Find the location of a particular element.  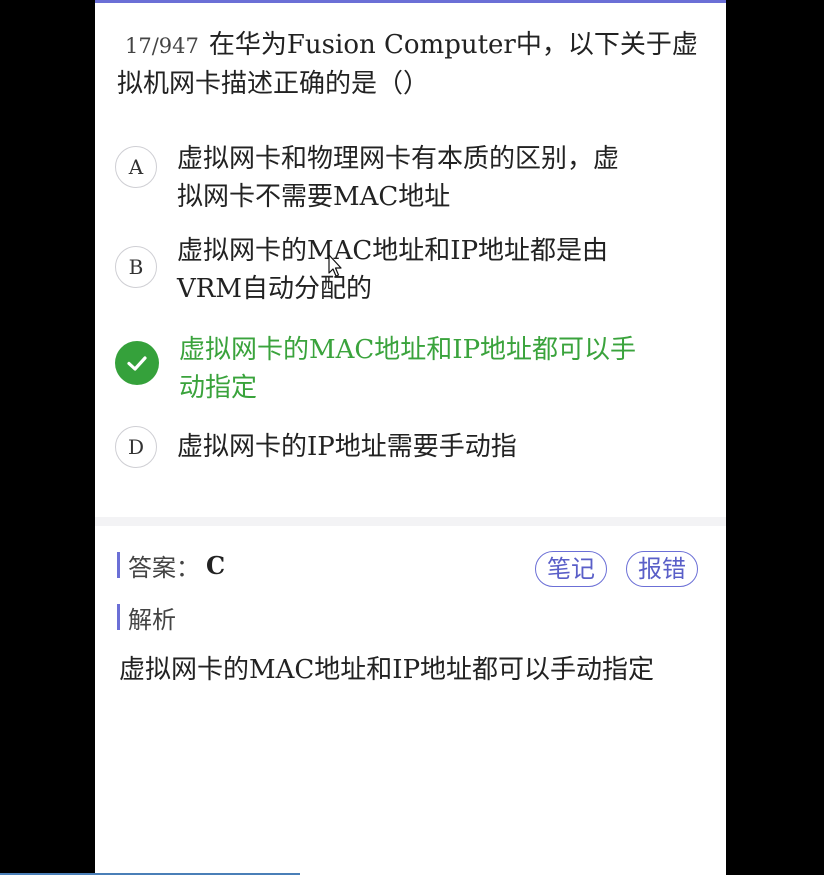

option-c-text: 虚拟网卡的MAC地址和IP地址都可以手动指定 is located at coordinates (408, 369).